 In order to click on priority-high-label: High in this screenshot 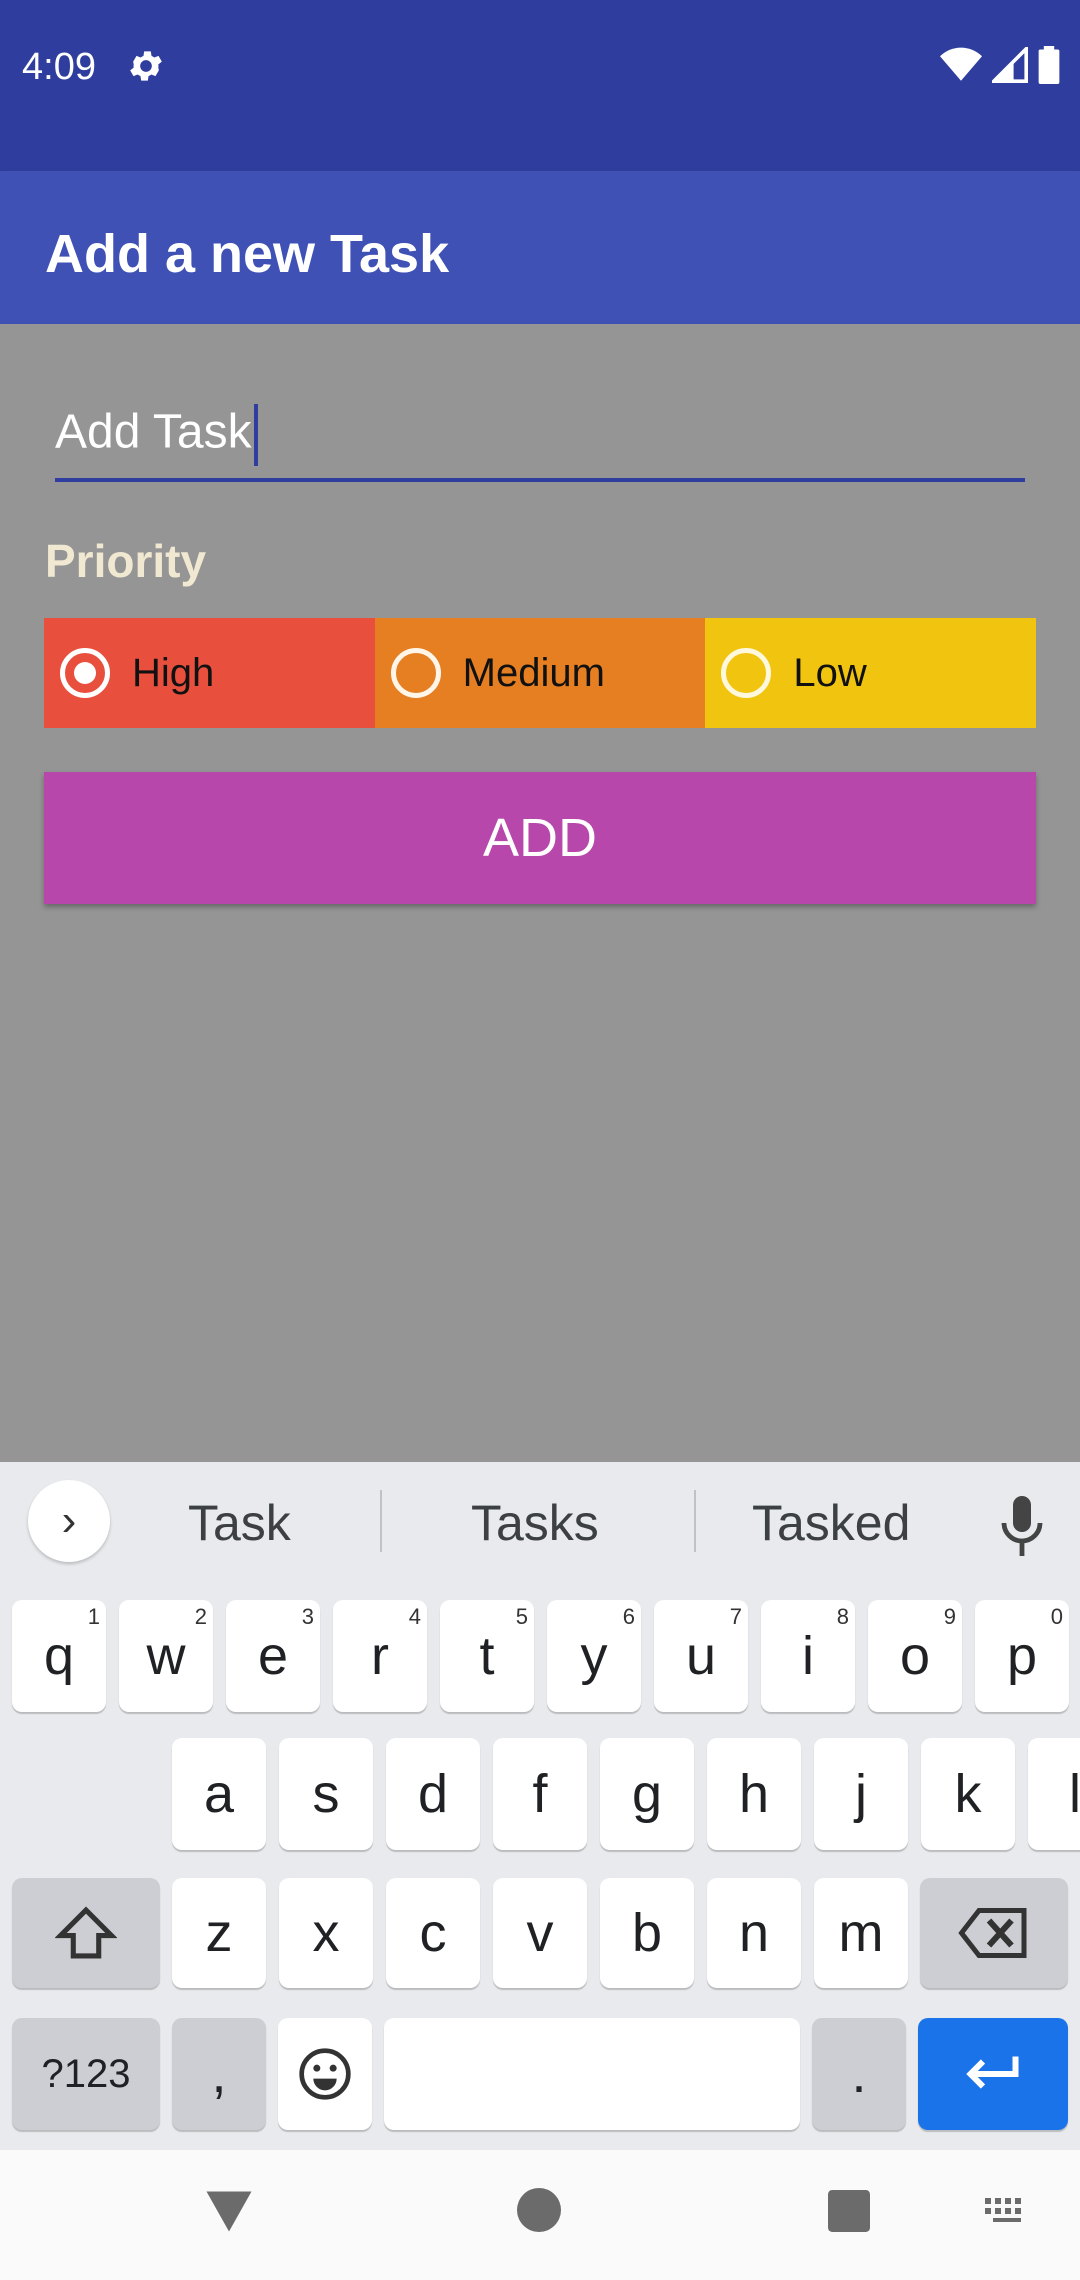, I will do `click(173, 672)`.